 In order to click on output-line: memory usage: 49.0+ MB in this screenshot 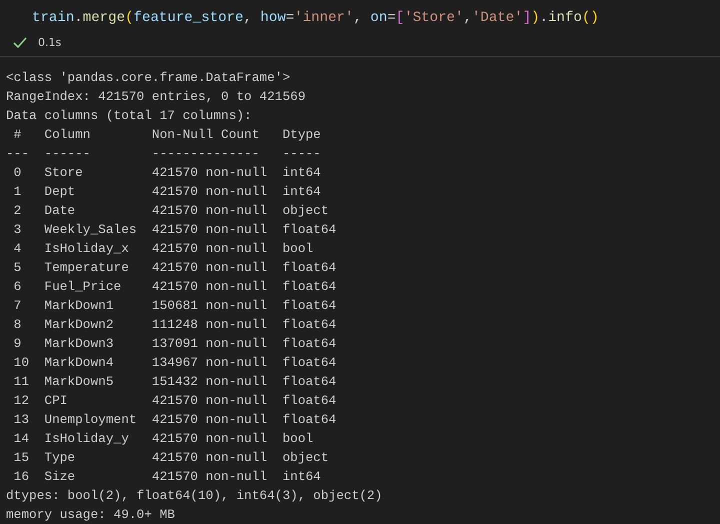, I will do `click(90, 515)`.